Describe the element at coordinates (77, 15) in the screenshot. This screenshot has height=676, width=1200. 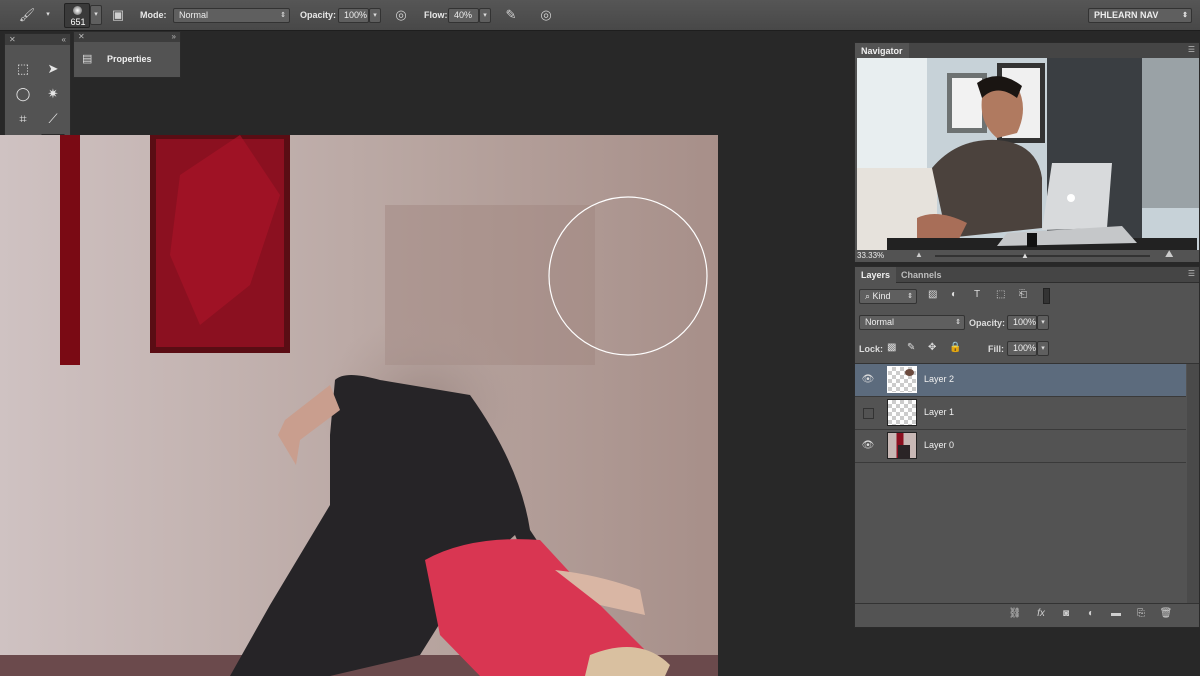
I see `brush-preset-picker: 651` at that location.